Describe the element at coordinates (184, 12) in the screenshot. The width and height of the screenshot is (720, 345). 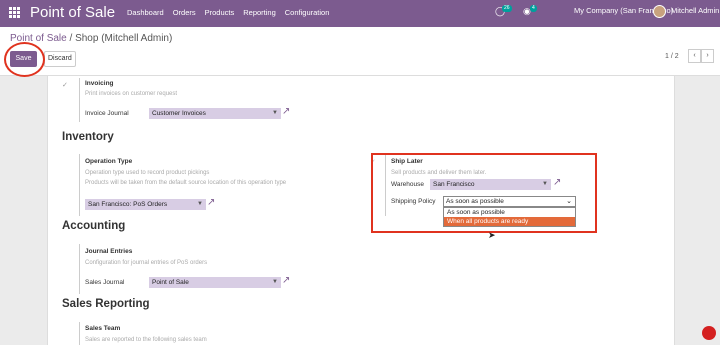
I see `menu-orders: Orders` at that location.